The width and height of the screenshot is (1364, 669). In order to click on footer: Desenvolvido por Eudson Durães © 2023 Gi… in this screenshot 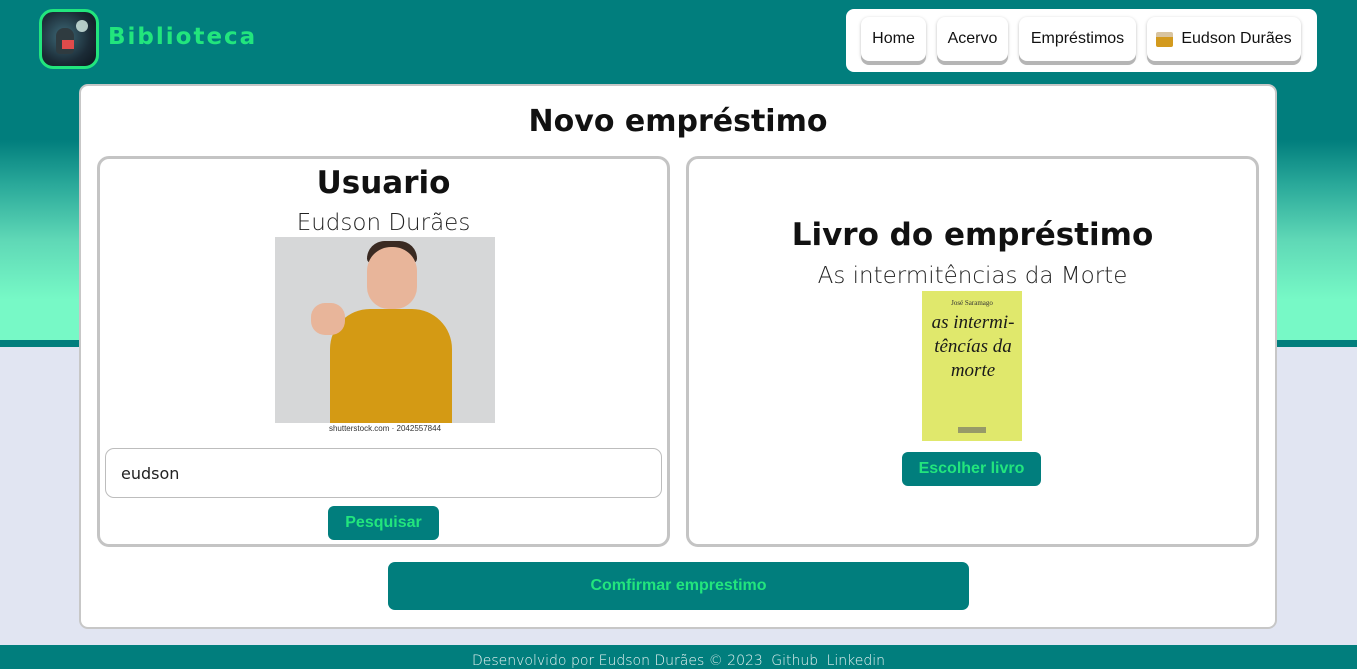, I will do `click(678, 657)`.